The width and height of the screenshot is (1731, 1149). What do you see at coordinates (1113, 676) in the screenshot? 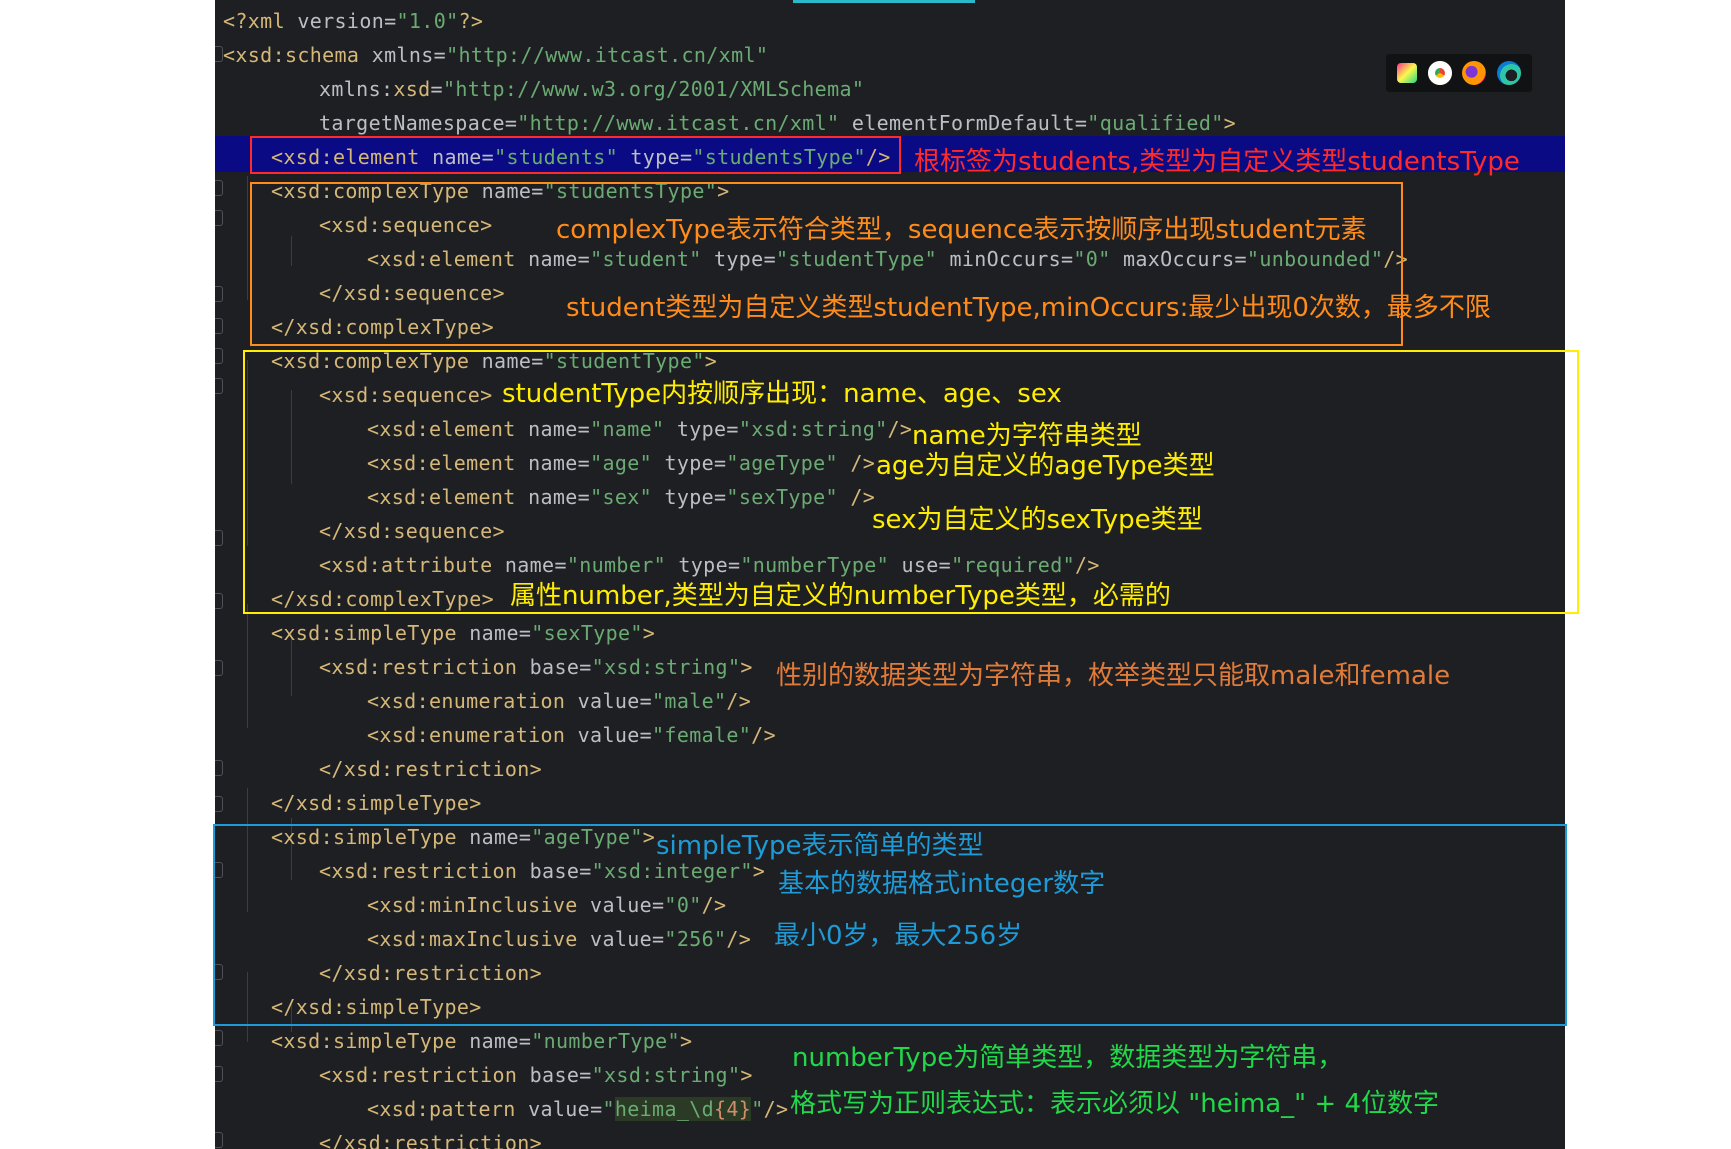
I see `note-sex-enum: 性别的数据类型为字符串，枚举类型只能取male和female` at bounding box center [1113, 676].